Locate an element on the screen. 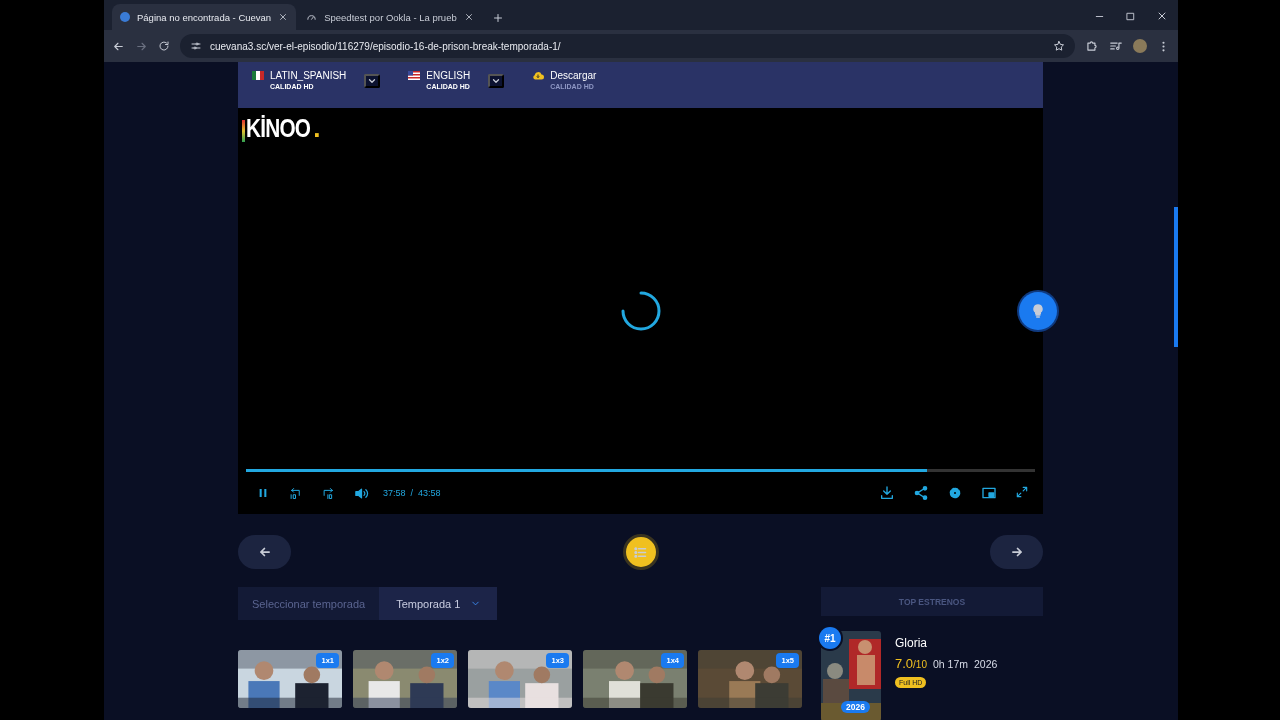 Image resolution: width=1280 pixels, height=720 pixels. site-favicon-icon is located at coordinates (125, 17).